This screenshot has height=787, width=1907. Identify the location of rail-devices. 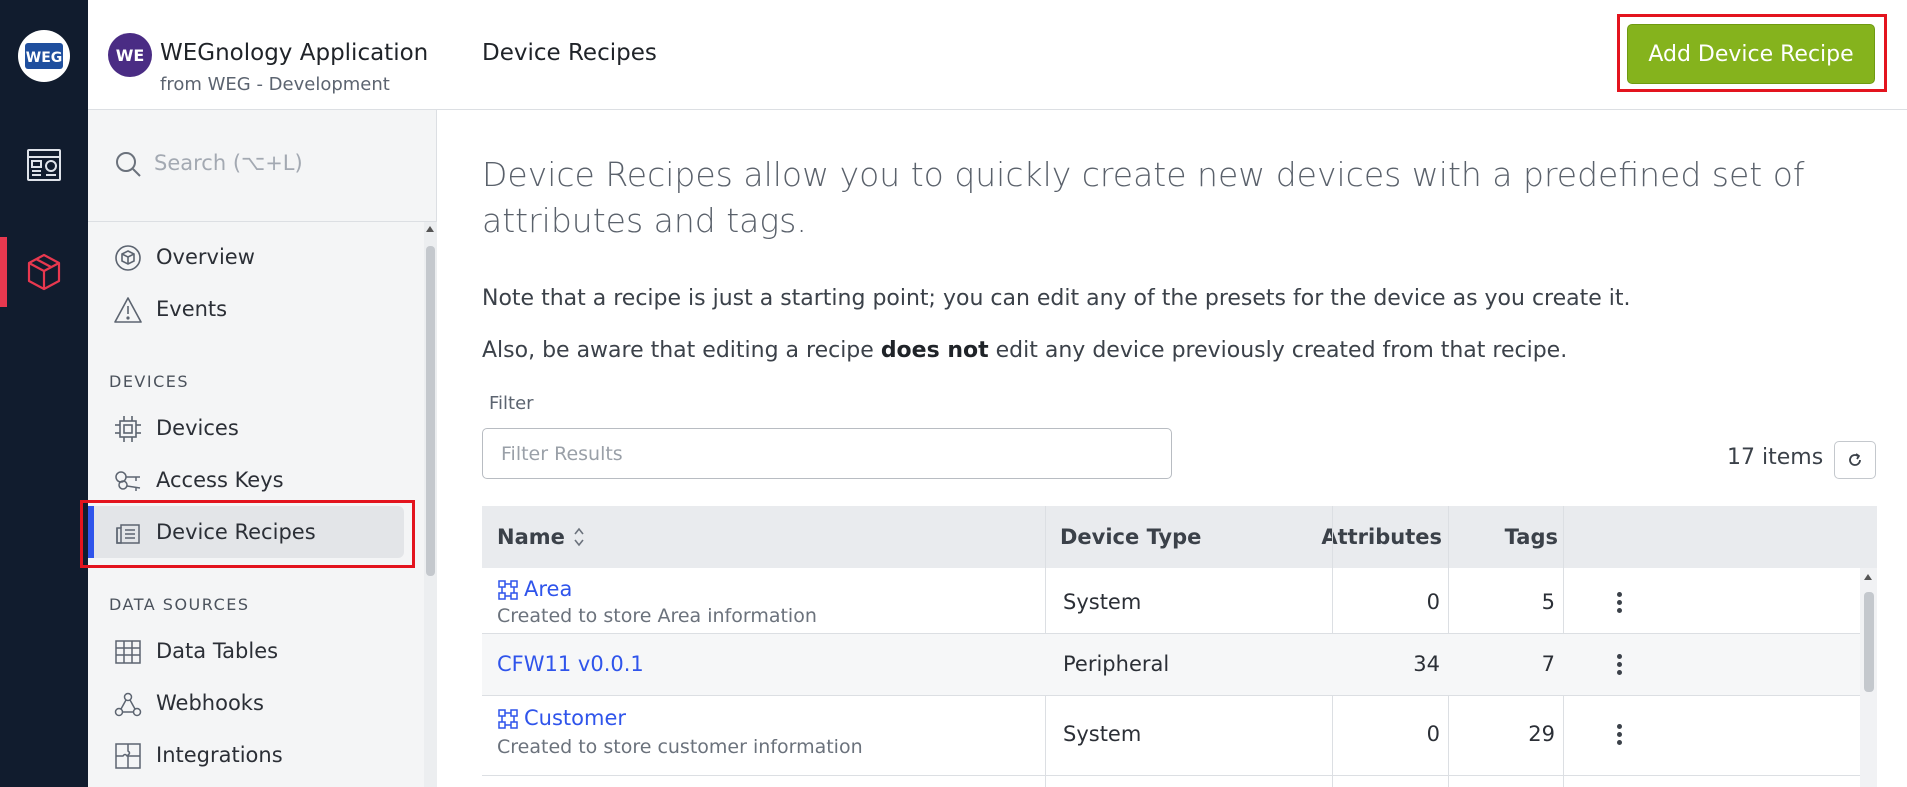
(44, 272).